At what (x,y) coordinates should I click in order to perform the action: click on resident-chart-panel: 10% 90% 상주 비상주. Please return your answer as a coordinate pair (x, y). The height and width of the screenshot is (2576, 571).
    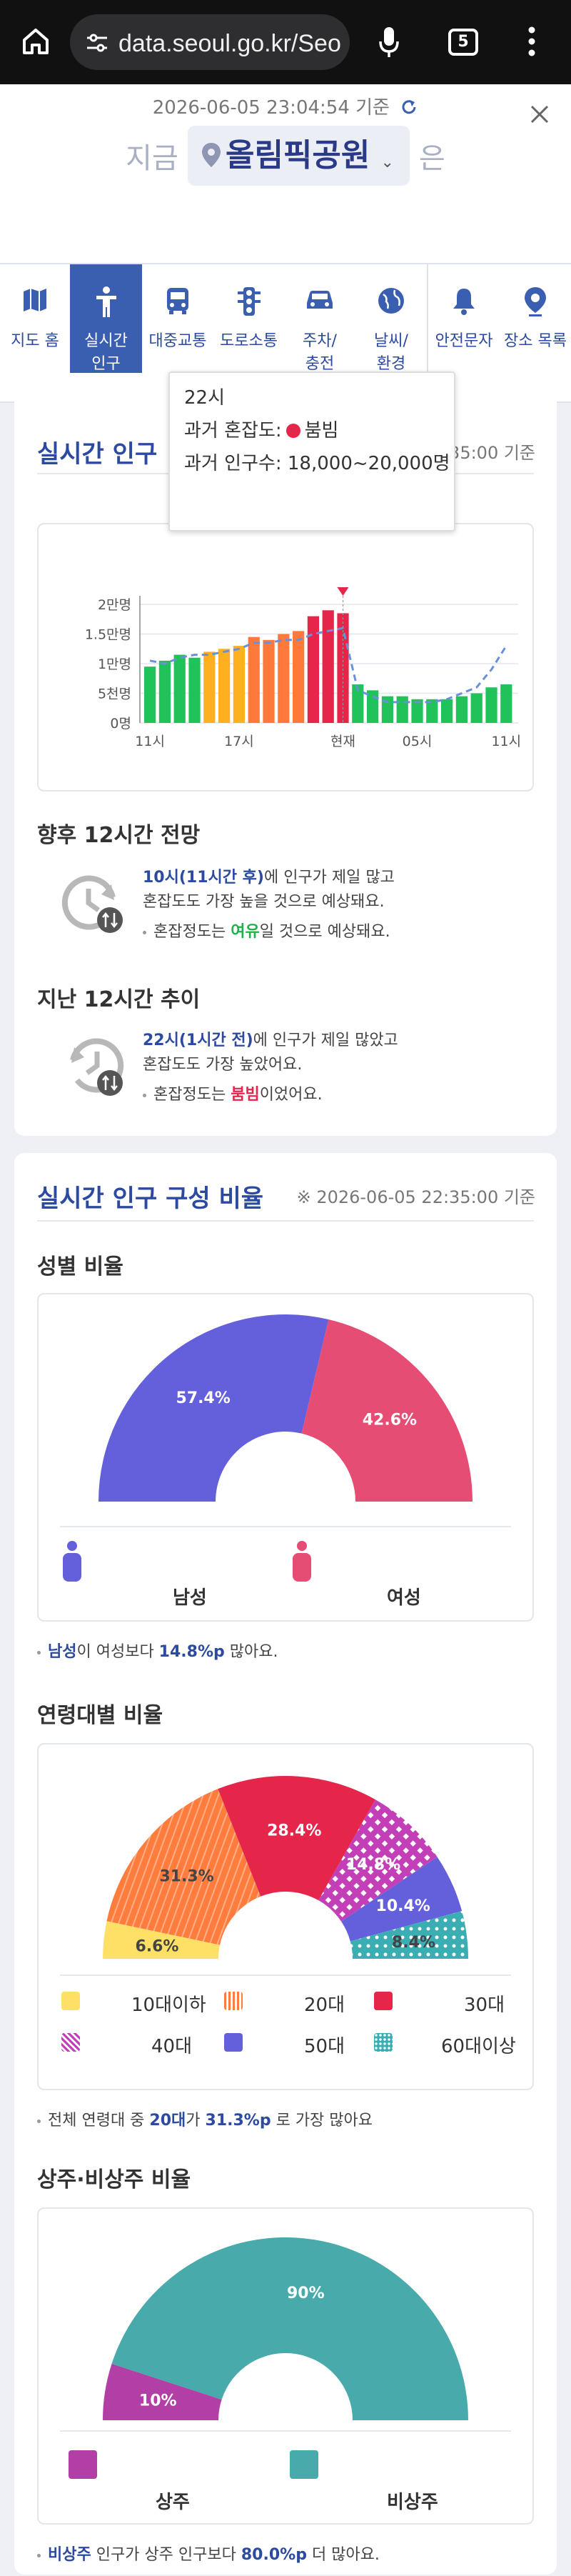
    Looking at the image, I should click on (285, 2366).